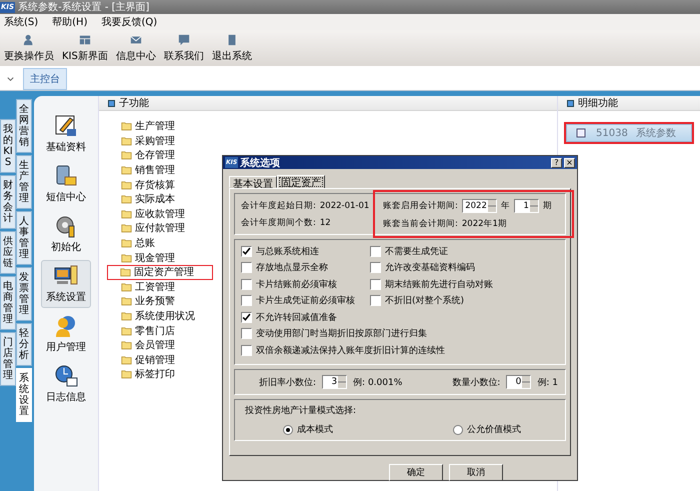 Image resolution: width=700 pixels, height=491 pixels. Describe the element at coordinates (160, 272) in the screenshot. I see `tree-item: 固定资产管理` at that location.